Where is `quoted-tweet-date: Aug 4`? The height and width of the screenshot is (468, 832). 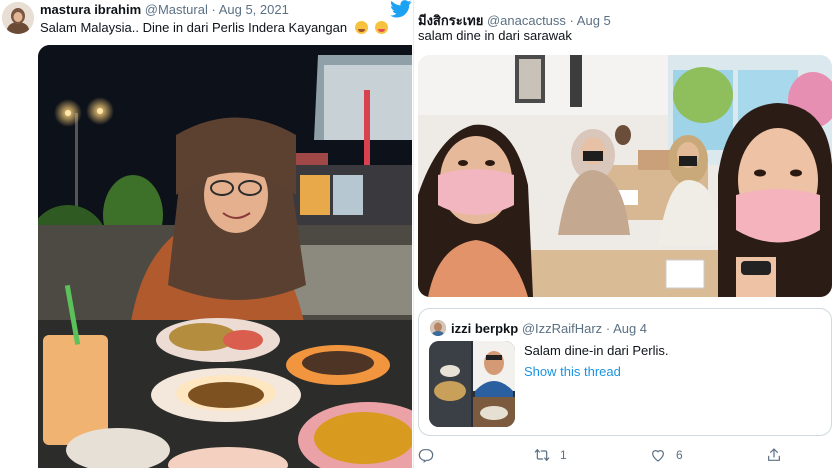
quoted-tweet-date: Aug 4 is located at coordinates (630, 328).